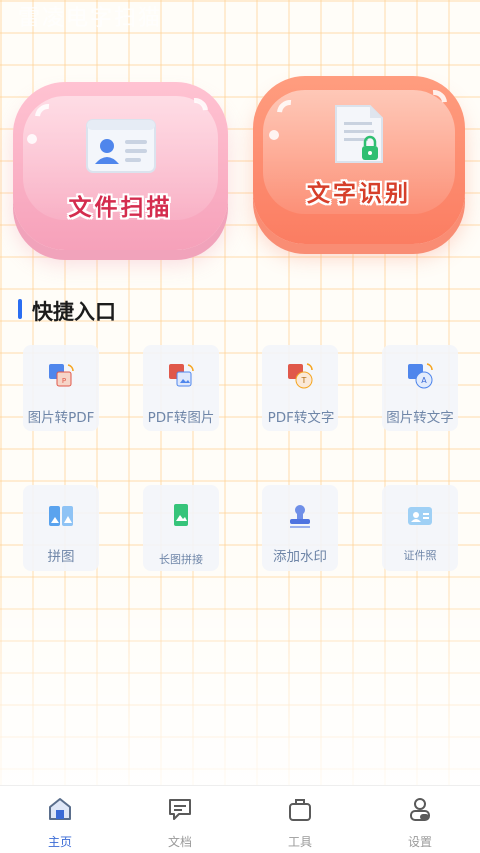 The width and height of the screenshot is (480, 853). Describe the element at coordinates (61, 557) in the screenshot. I see `tool-label: 拼图` at that location.